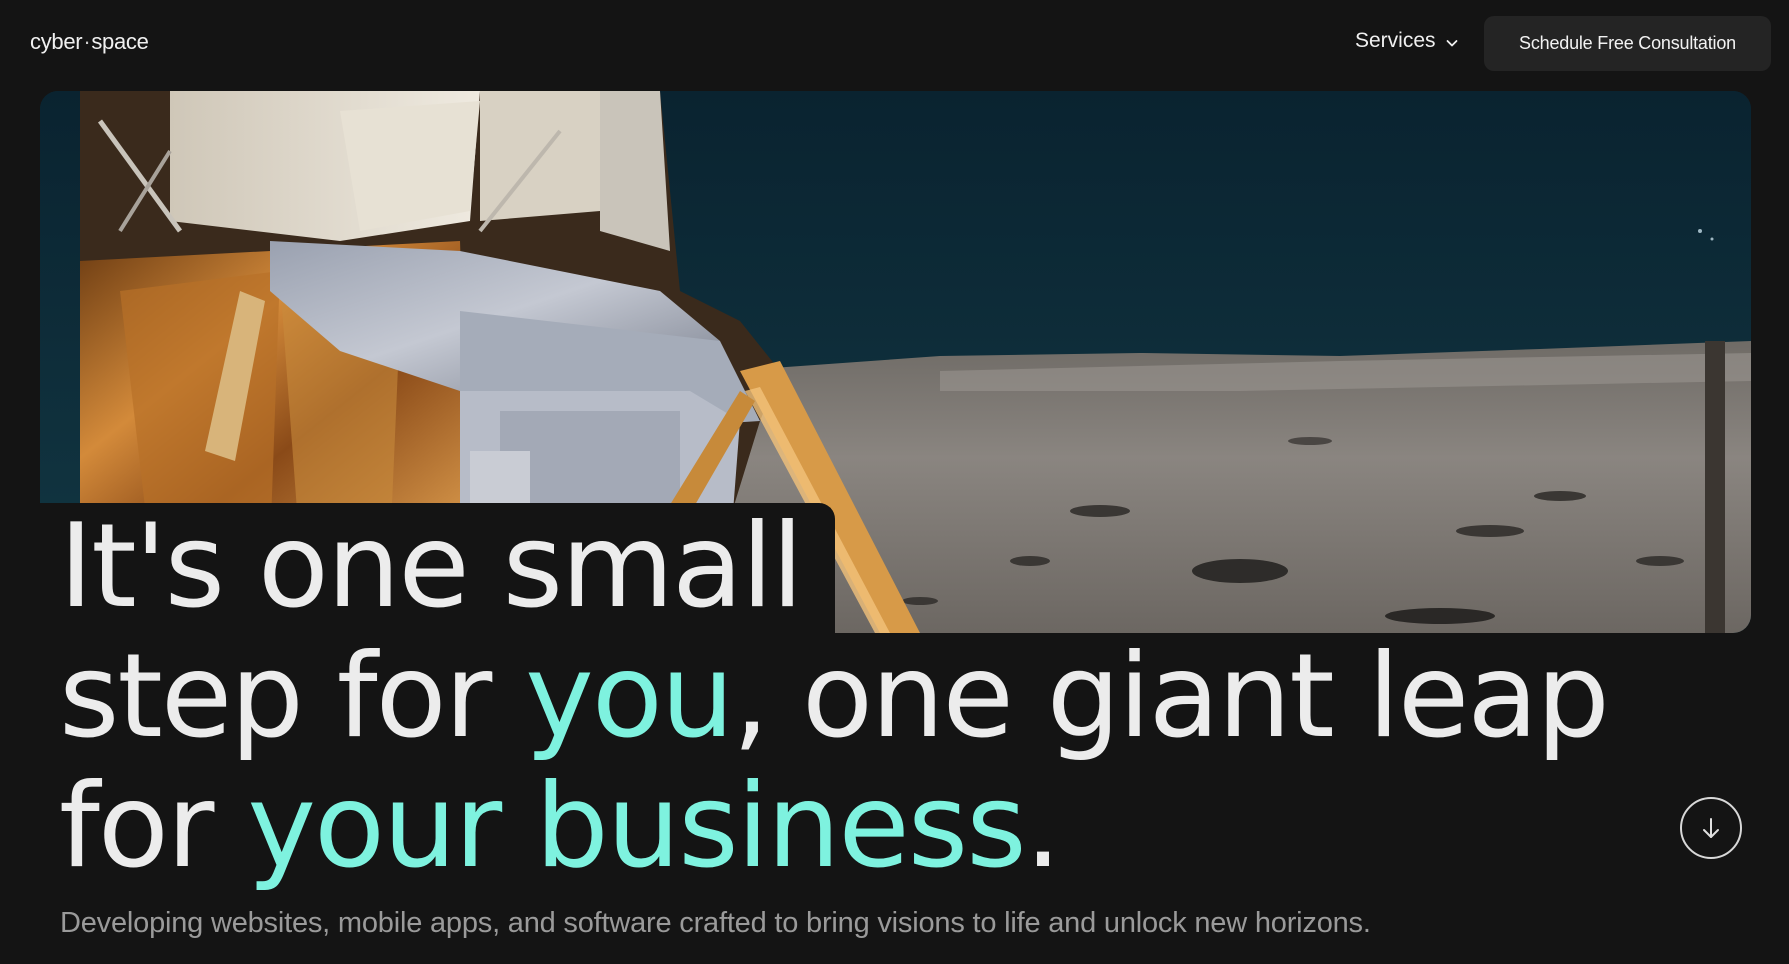  What do you see at coordinates (1043, 826) in the screenshot?
I see `headline-line-3-text-b: .` at bounding box center [1043, 826].